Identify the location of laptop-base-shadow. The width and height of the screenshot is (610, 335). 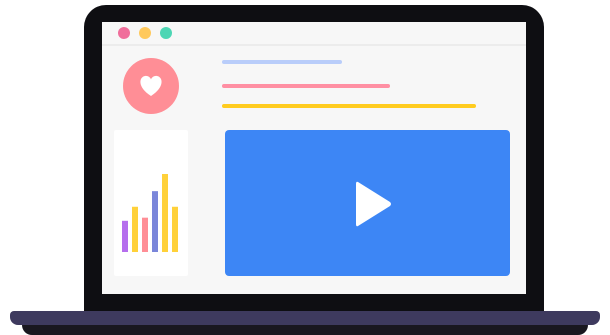
(305, 330).